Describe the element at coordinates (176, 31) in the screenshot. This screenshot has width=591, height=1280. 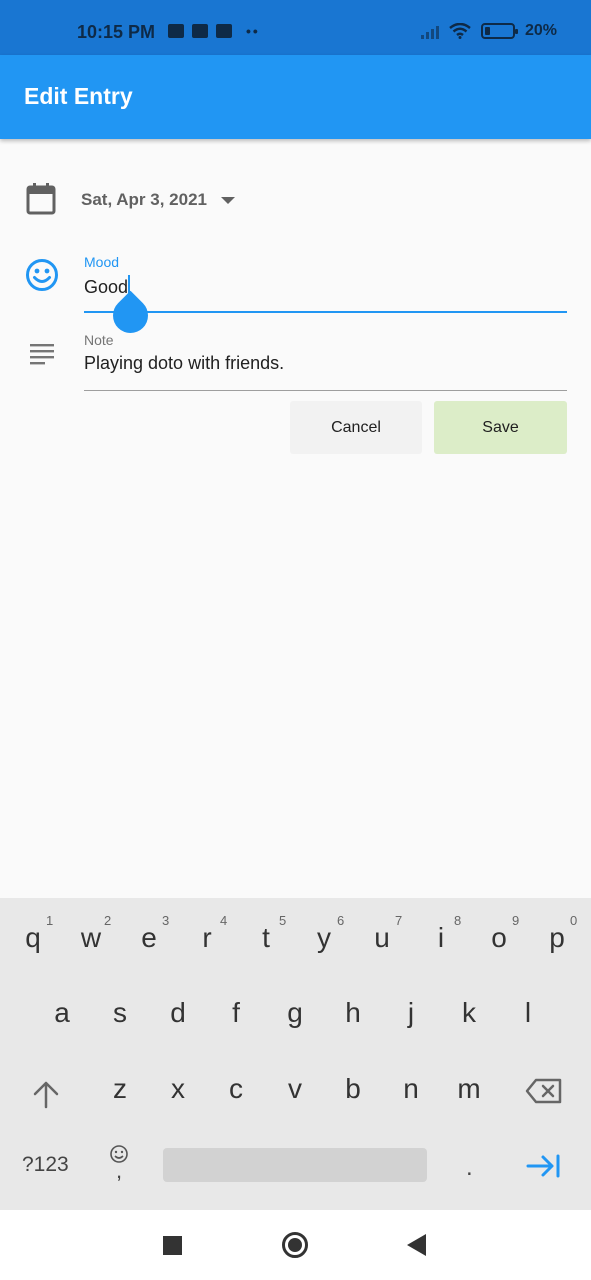
I see `keyboard-icon` at that location.